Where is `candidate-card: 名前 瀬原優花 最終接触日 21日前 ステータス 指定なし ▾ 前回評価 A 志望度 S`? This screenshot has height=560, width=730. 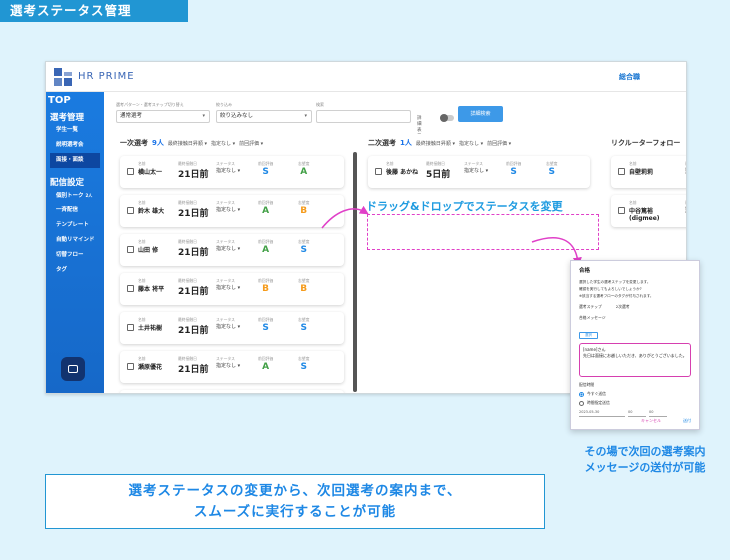
candidate-card: 名前 瀬原優花 最終接触日 21日前 ステータス 指定なし ▾ 前回評価 A 志望度 S is located at coordinates (232, 367).